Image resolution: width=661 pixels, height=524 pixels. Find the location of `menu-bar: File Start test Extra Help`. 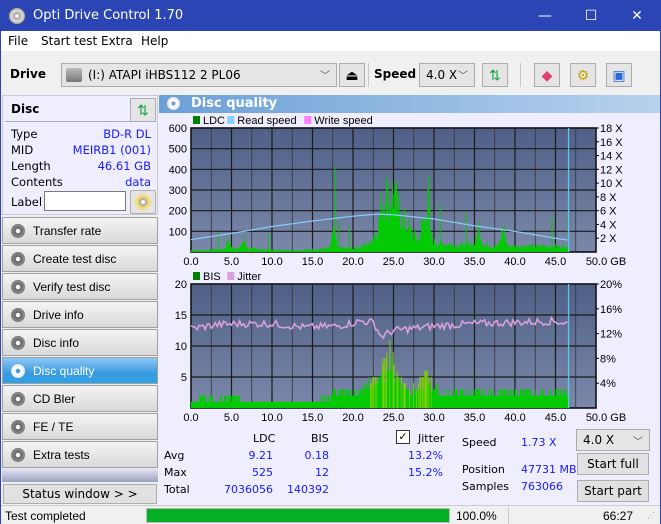

menu-bar: File Start test Extra Help is located at coordinates (330, 41).